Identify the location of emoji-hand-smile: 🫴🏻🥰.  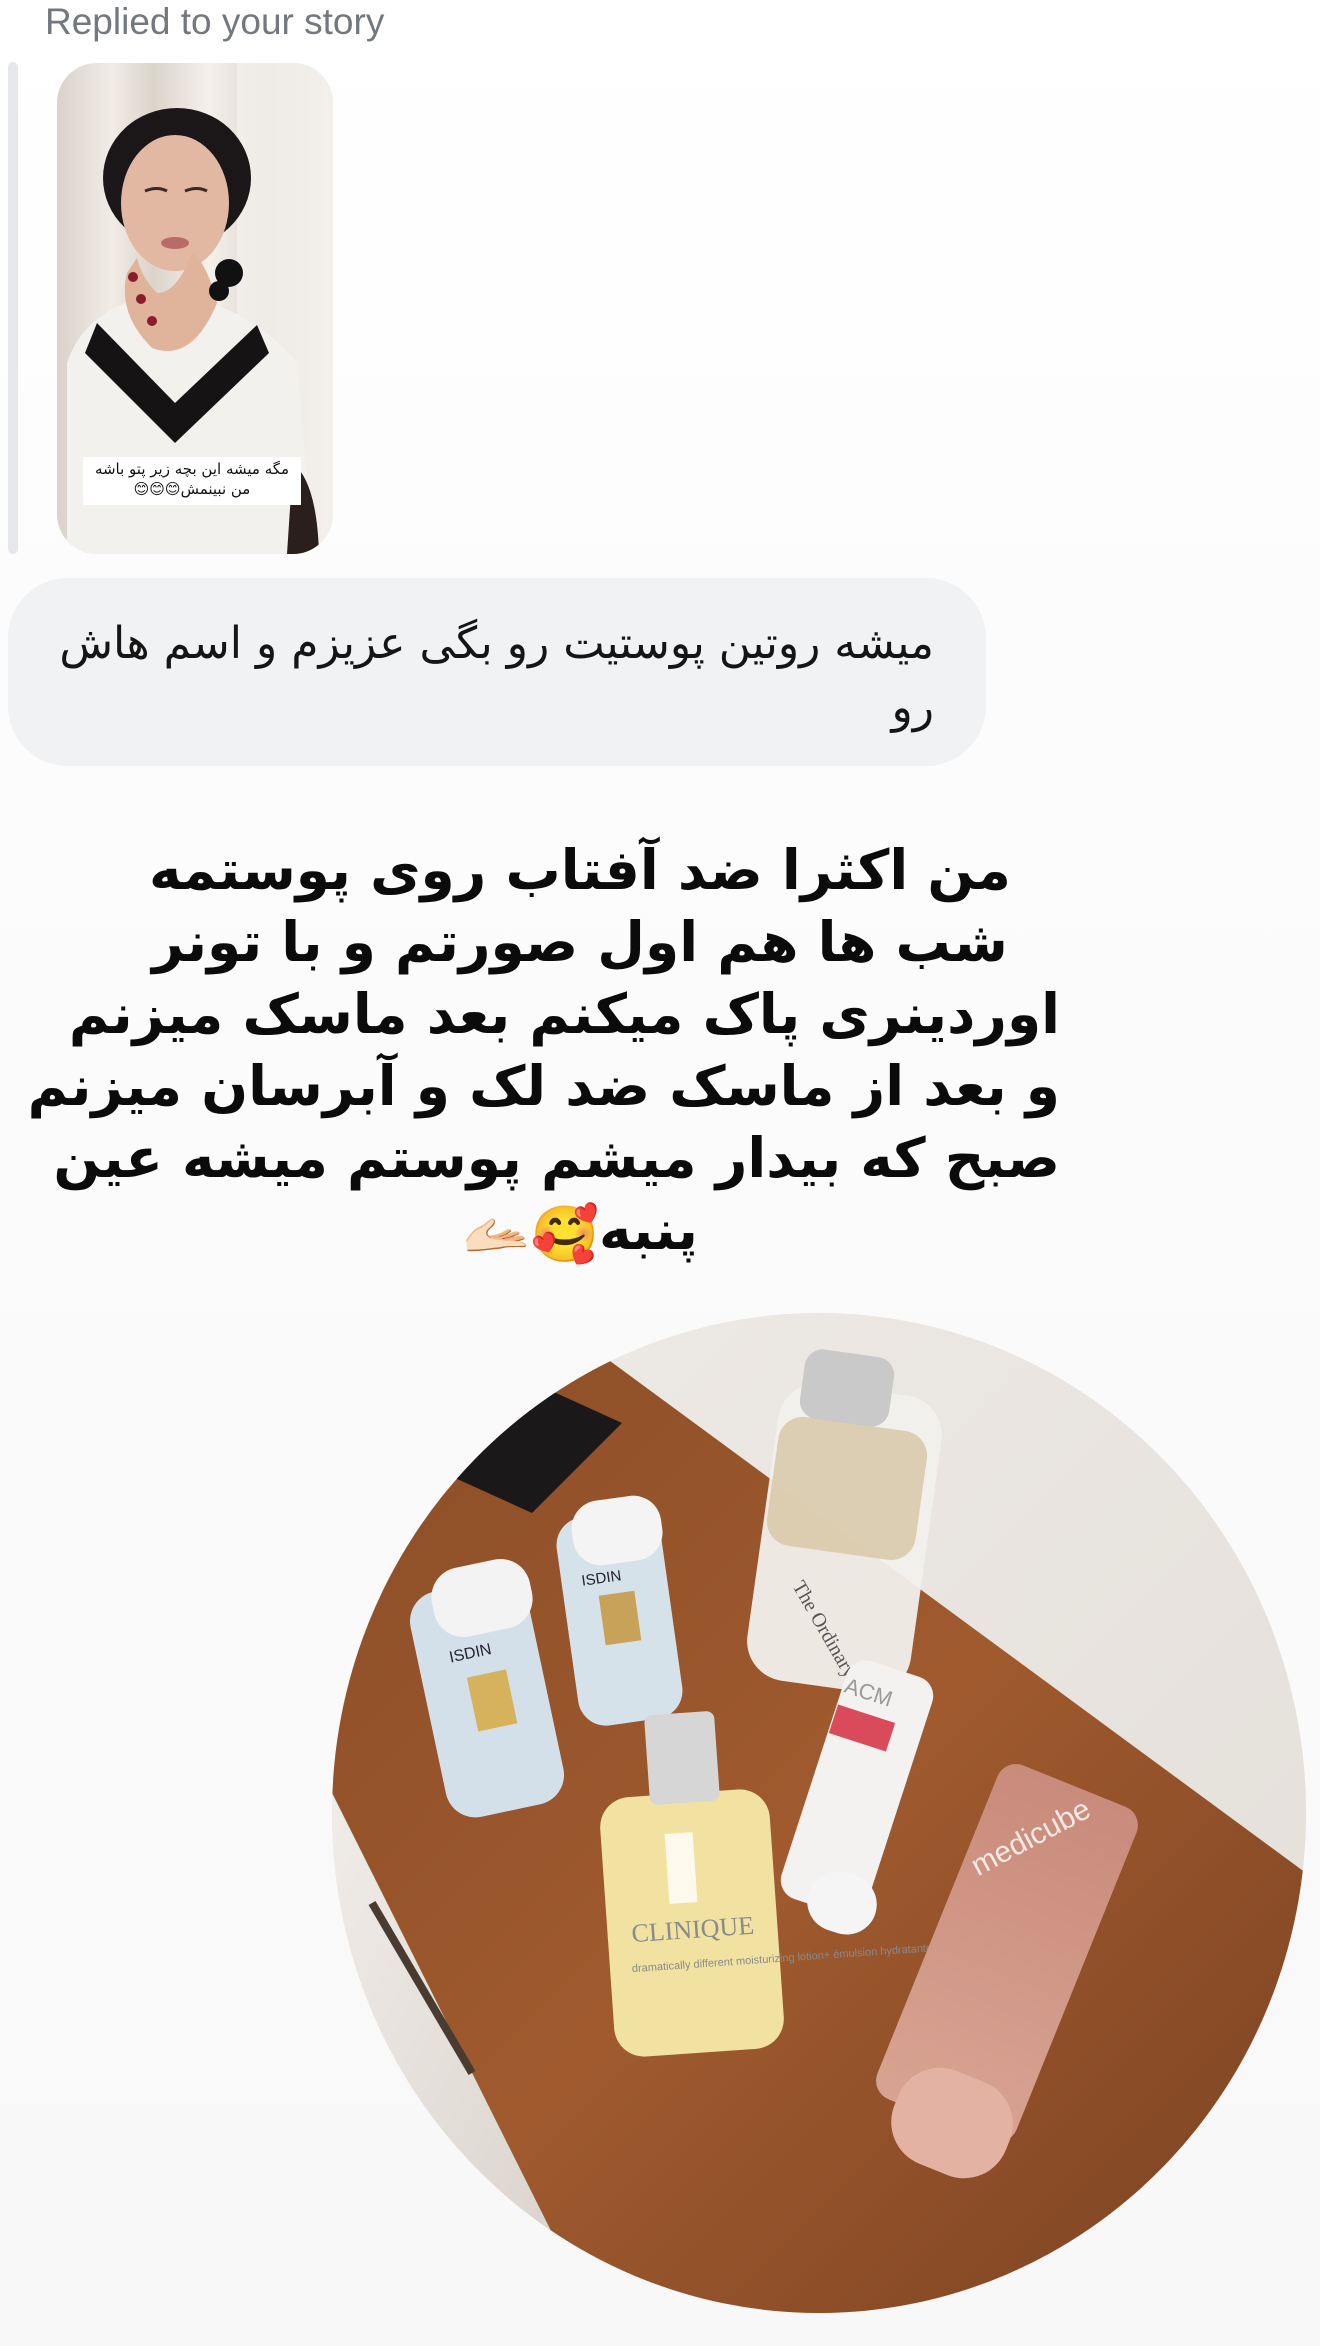
(531, 1233).